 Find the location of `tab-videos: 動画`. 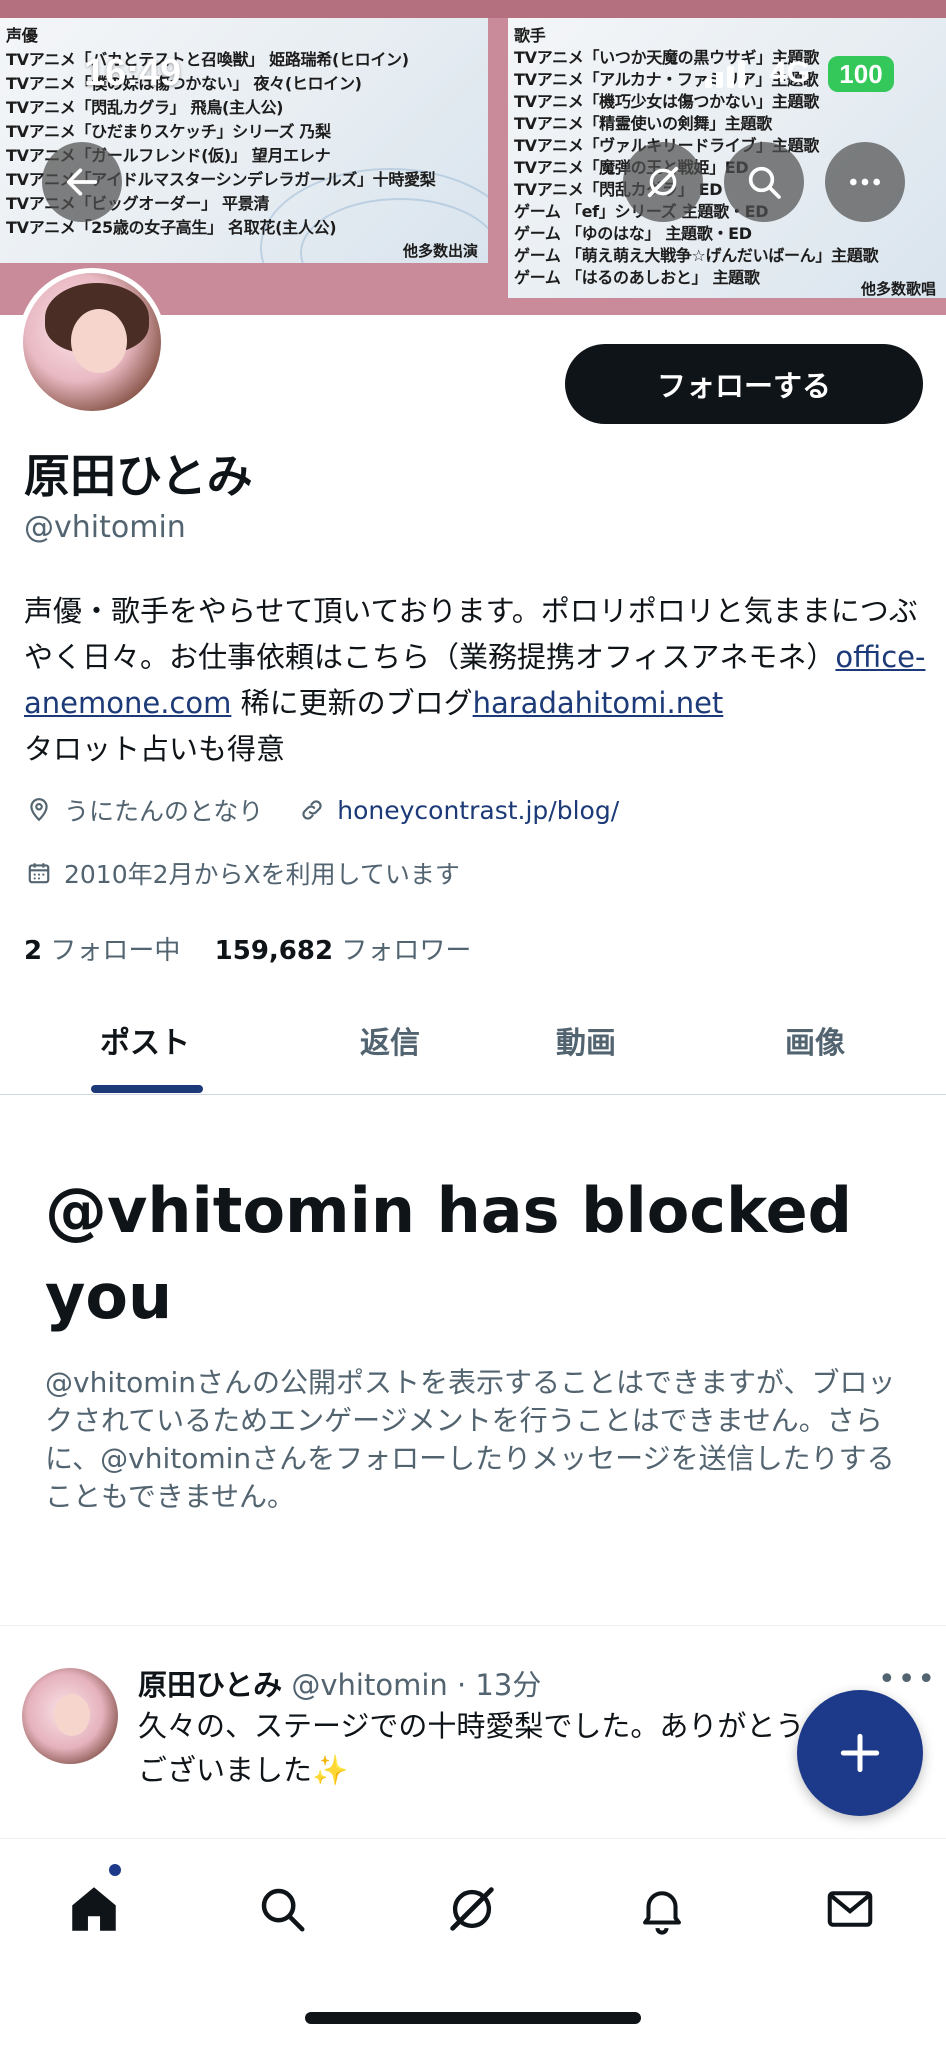

tab-videos: 動画 is located at coordinates (586, 1040).